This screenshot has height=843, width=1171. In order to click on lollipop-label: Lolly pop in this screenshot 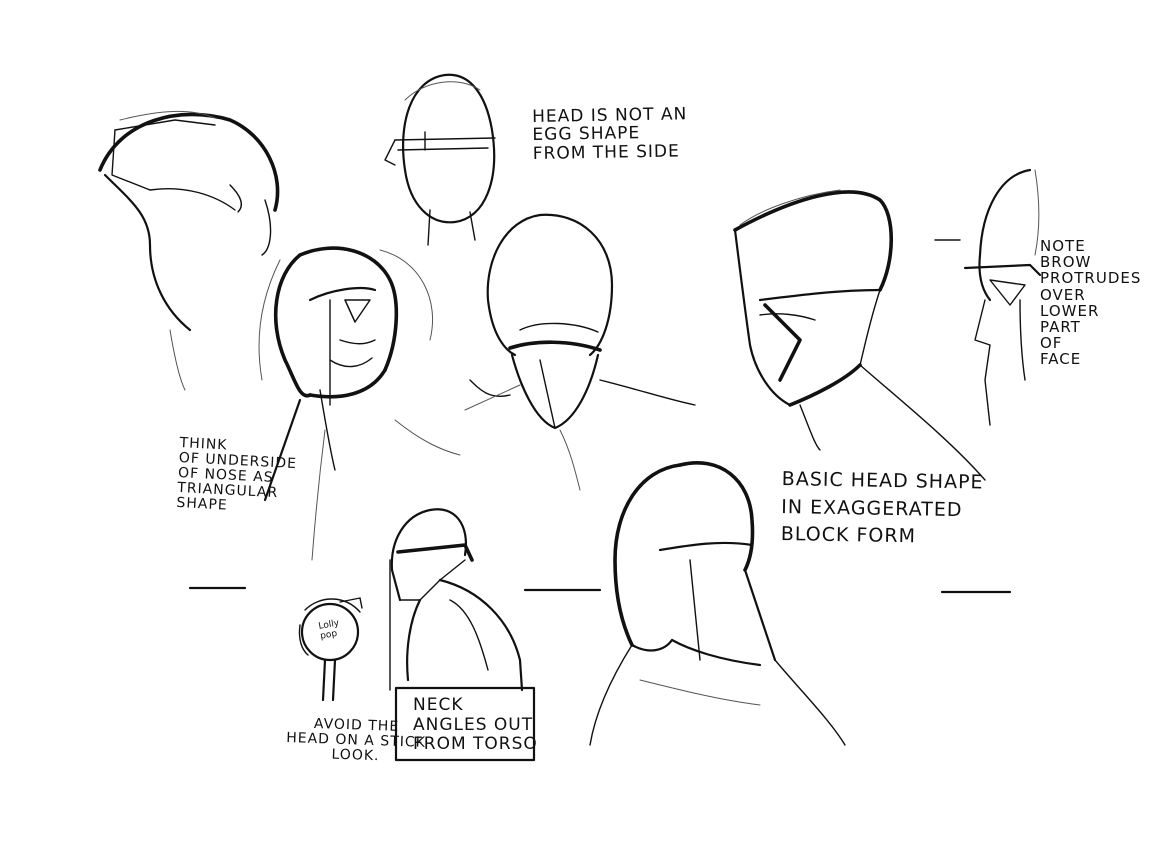, I will do `click(328, 630)`.